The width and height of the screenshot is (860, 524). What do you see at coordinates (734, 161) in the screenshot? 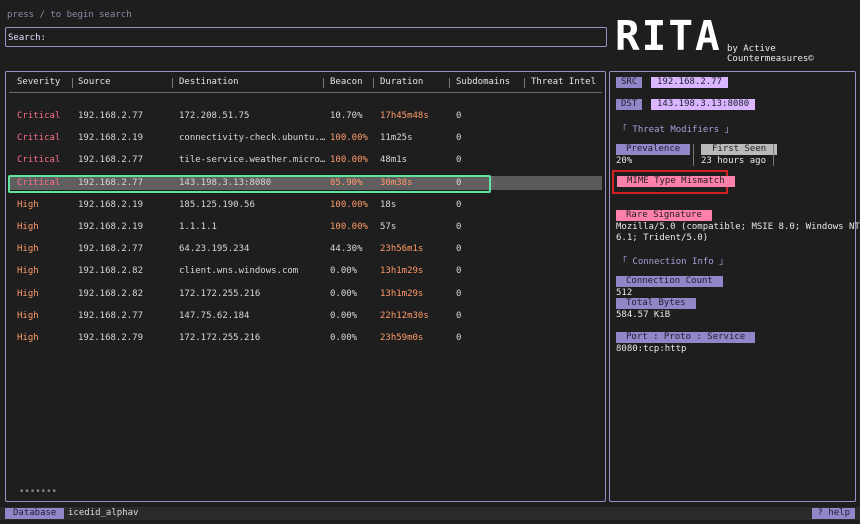
I see `first-seen-value: 23 hours ago` at bounding box center [734, 161].